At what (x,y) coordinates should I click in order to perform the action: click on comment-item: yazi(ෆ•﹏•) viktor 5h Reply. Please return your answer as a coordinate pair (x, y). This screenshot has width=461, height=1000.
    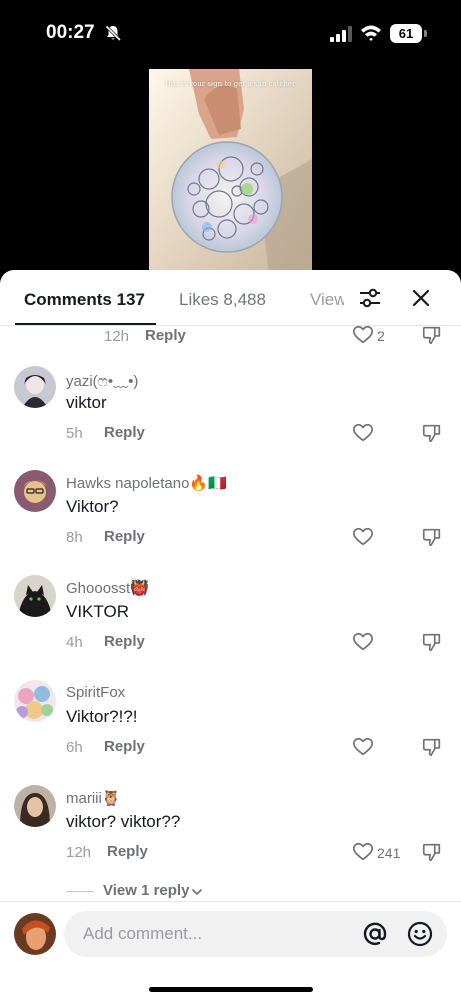
    Looking at the image, I should click on (230, 416).